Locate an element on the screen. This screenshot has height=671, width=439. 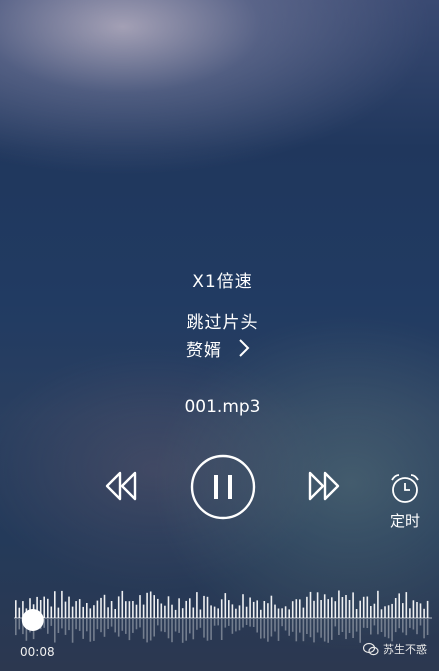
progress-thumb is located at coordinates (32, 620).